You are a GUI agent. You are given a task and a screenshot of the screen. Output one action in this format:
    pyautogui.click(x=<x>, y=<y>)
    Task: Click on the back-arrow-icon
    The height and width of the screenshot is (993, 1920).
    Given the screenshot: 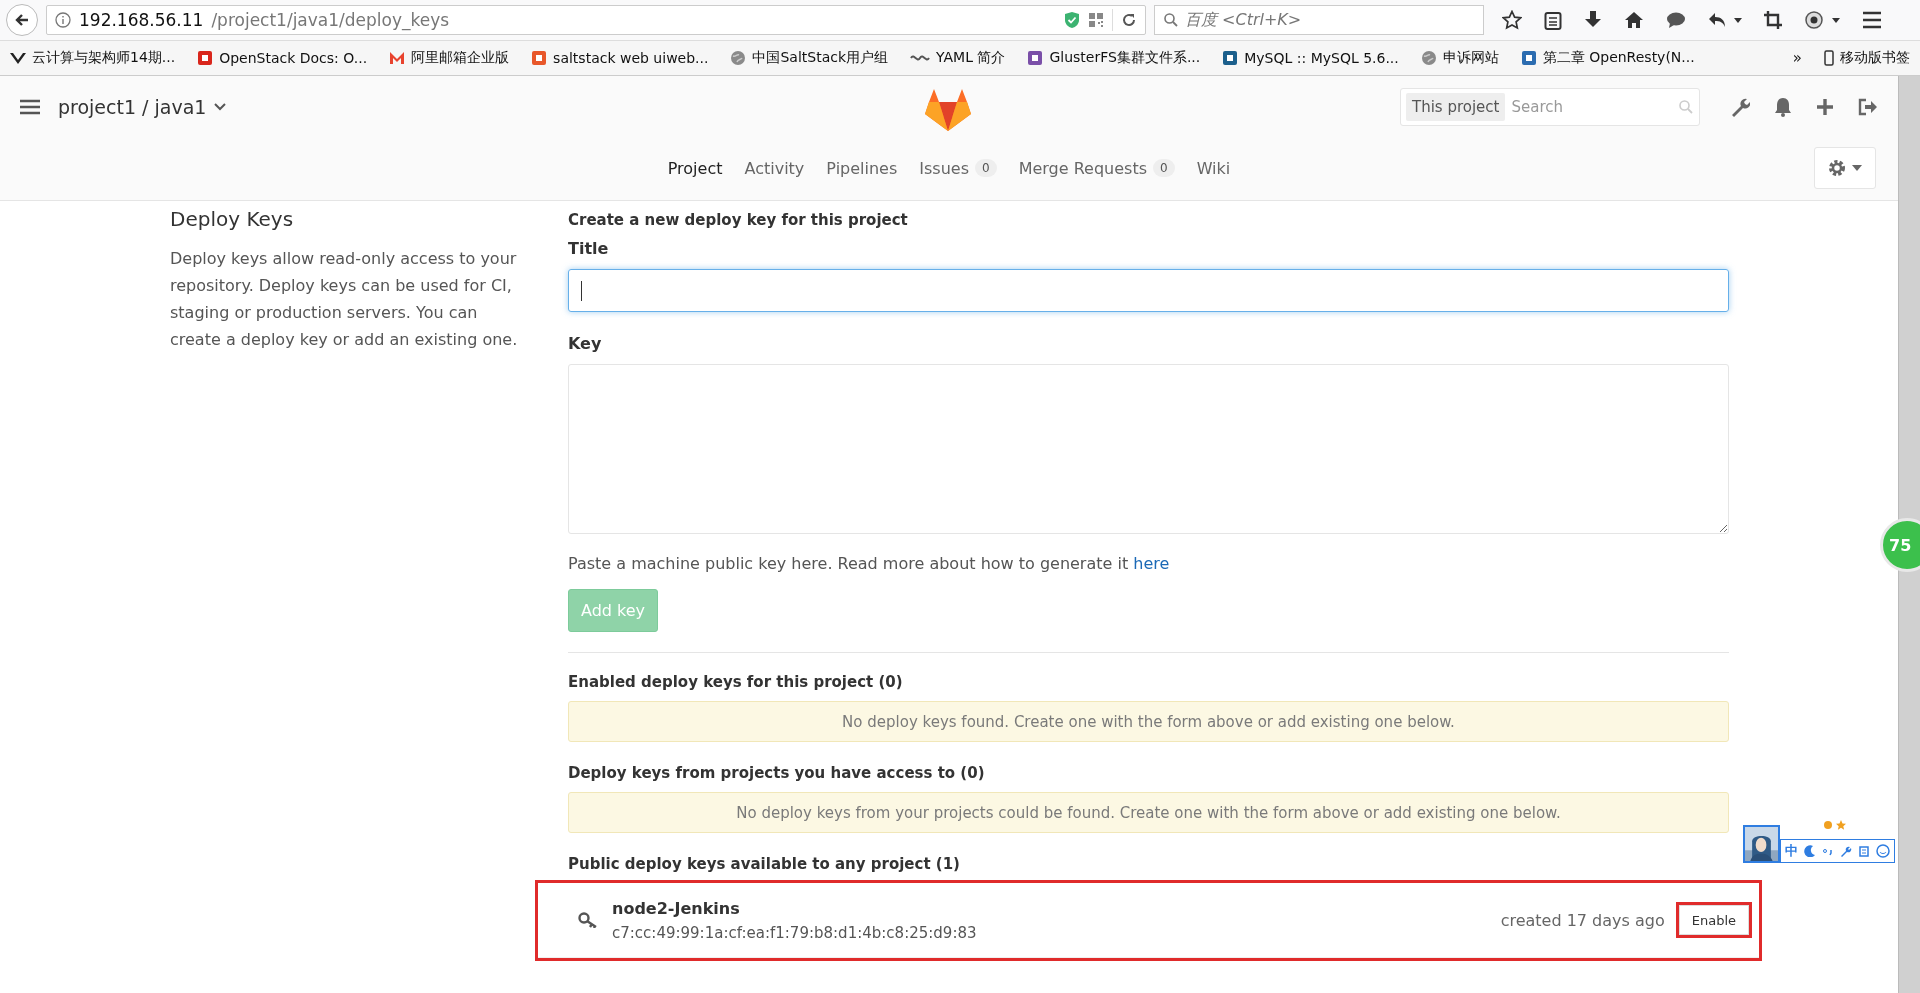 What is the action you would take?
    pyautogui.click(x=22, y=20)
    